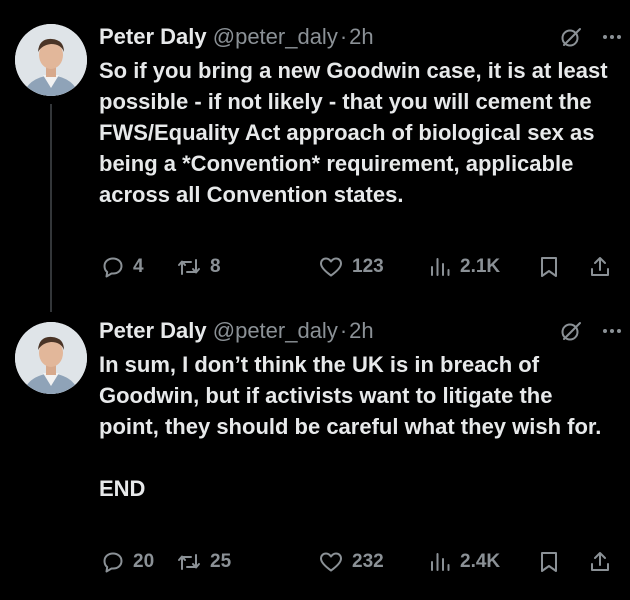 Image resolution: width=630 pixels, height=600 pixels. What do you see at coordinates (480, 266) in the screenshot?
I see `views-count: 2.1K` at bounding box center [480, 266].